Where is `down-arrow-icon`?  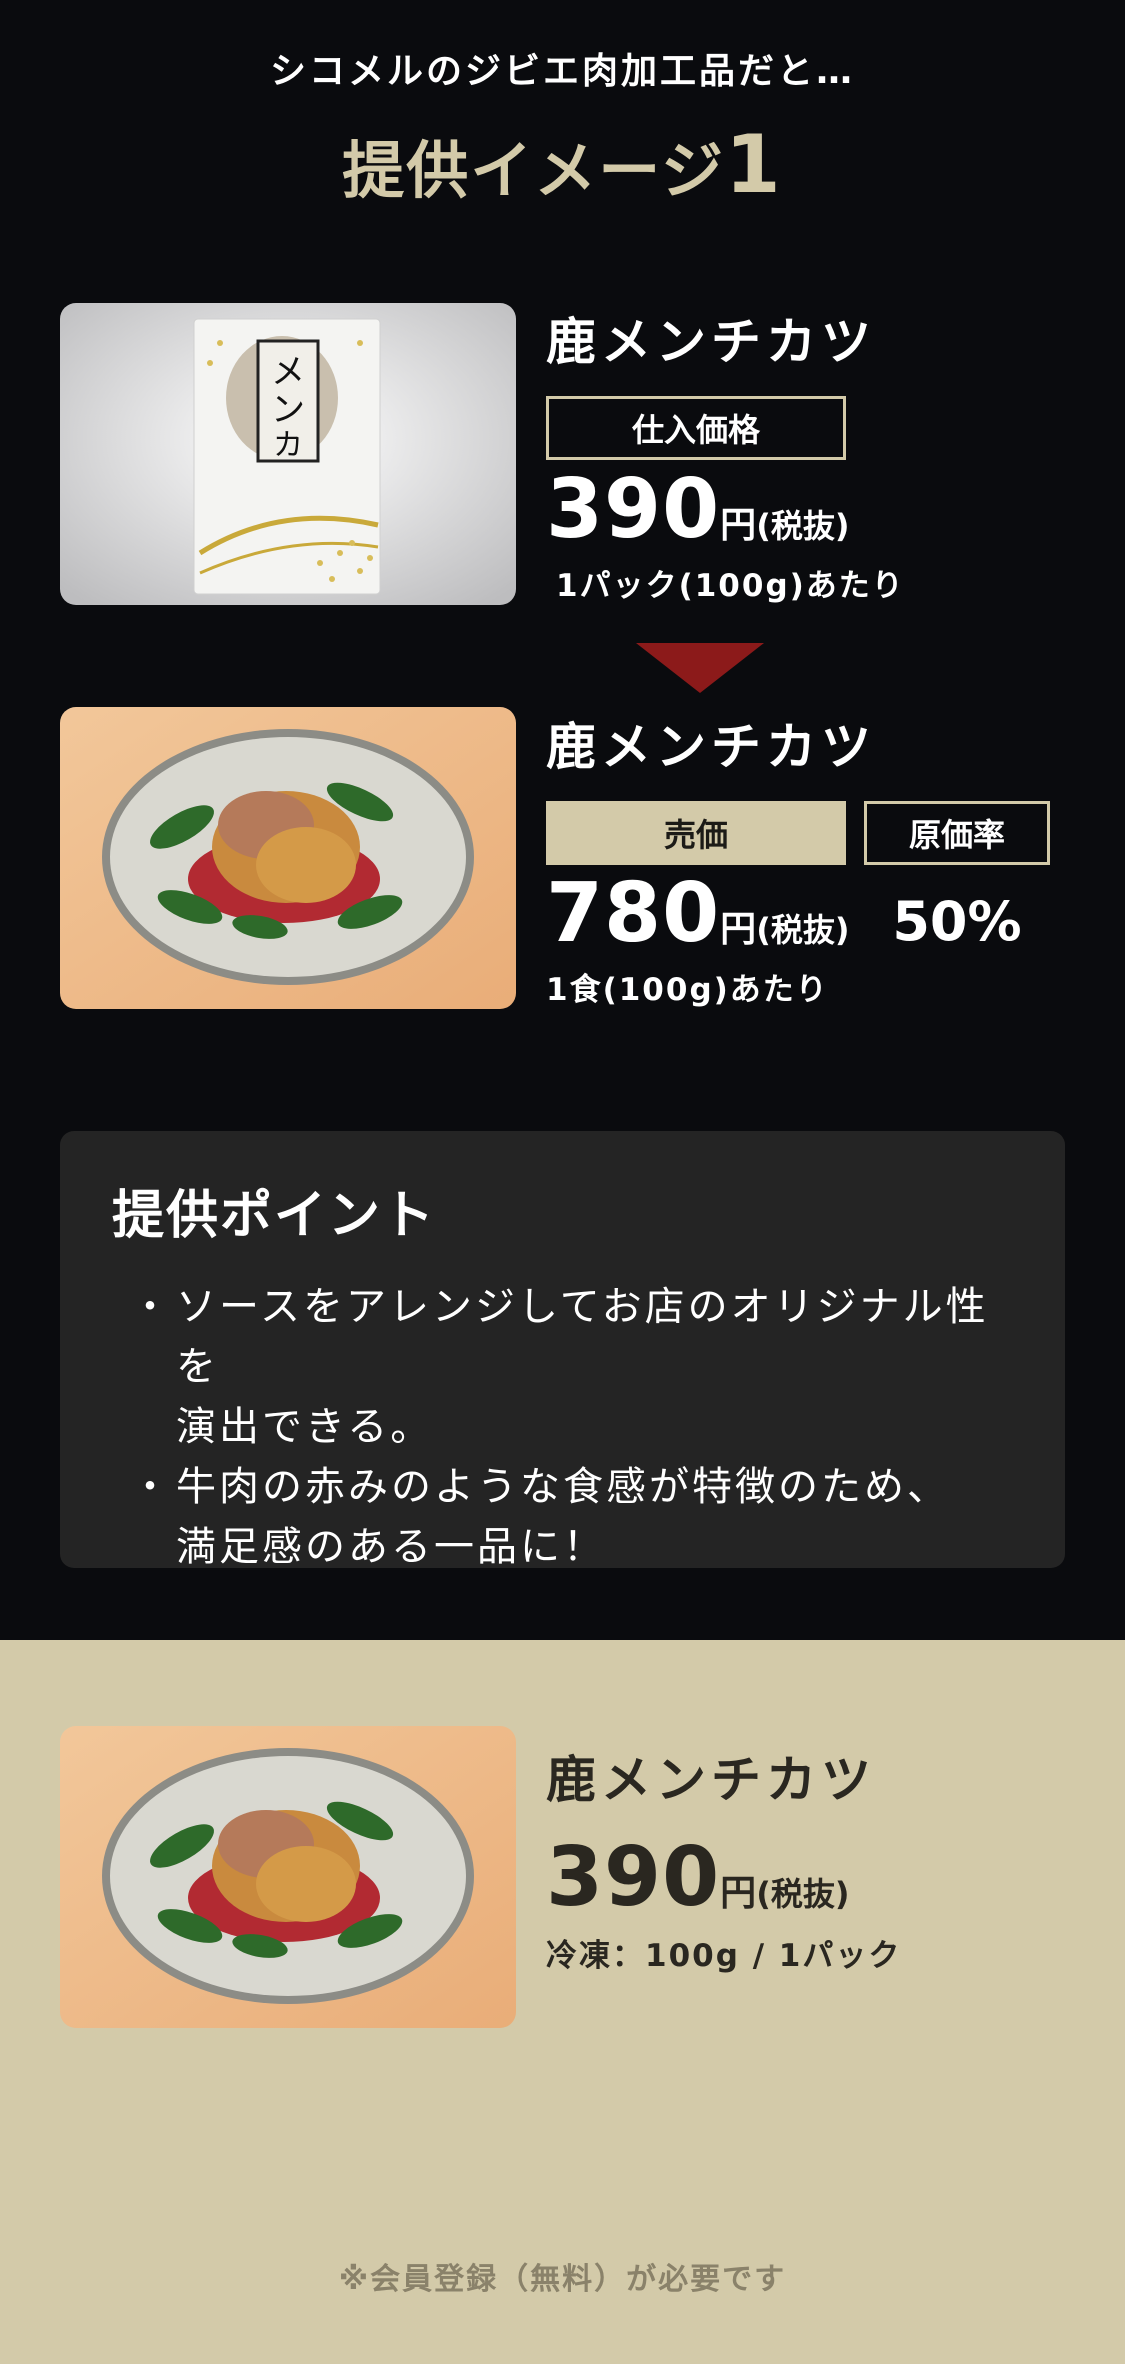
down-arrow-icon is located at coordinates (700, 668).